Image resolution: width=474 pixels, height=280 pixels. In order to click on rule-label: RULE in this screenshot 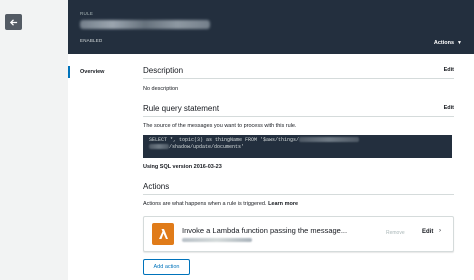, I will do `click(87, 13)`.